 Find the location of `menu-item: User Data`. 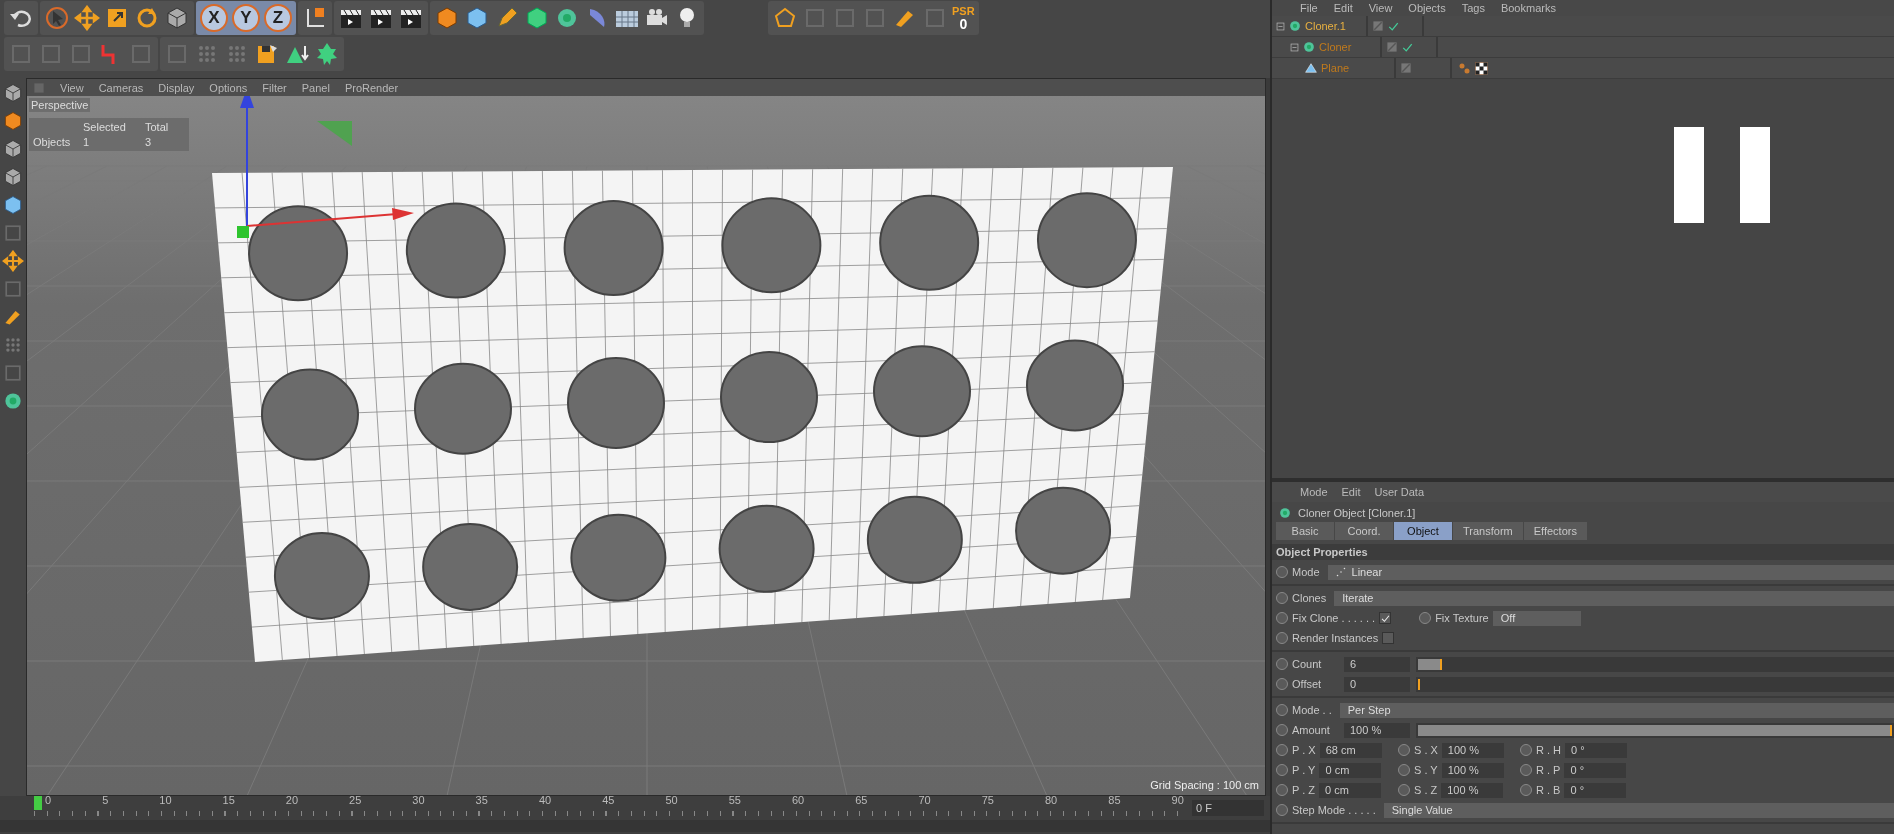

menu-item: User Data is located at coordinates (1399, 492).